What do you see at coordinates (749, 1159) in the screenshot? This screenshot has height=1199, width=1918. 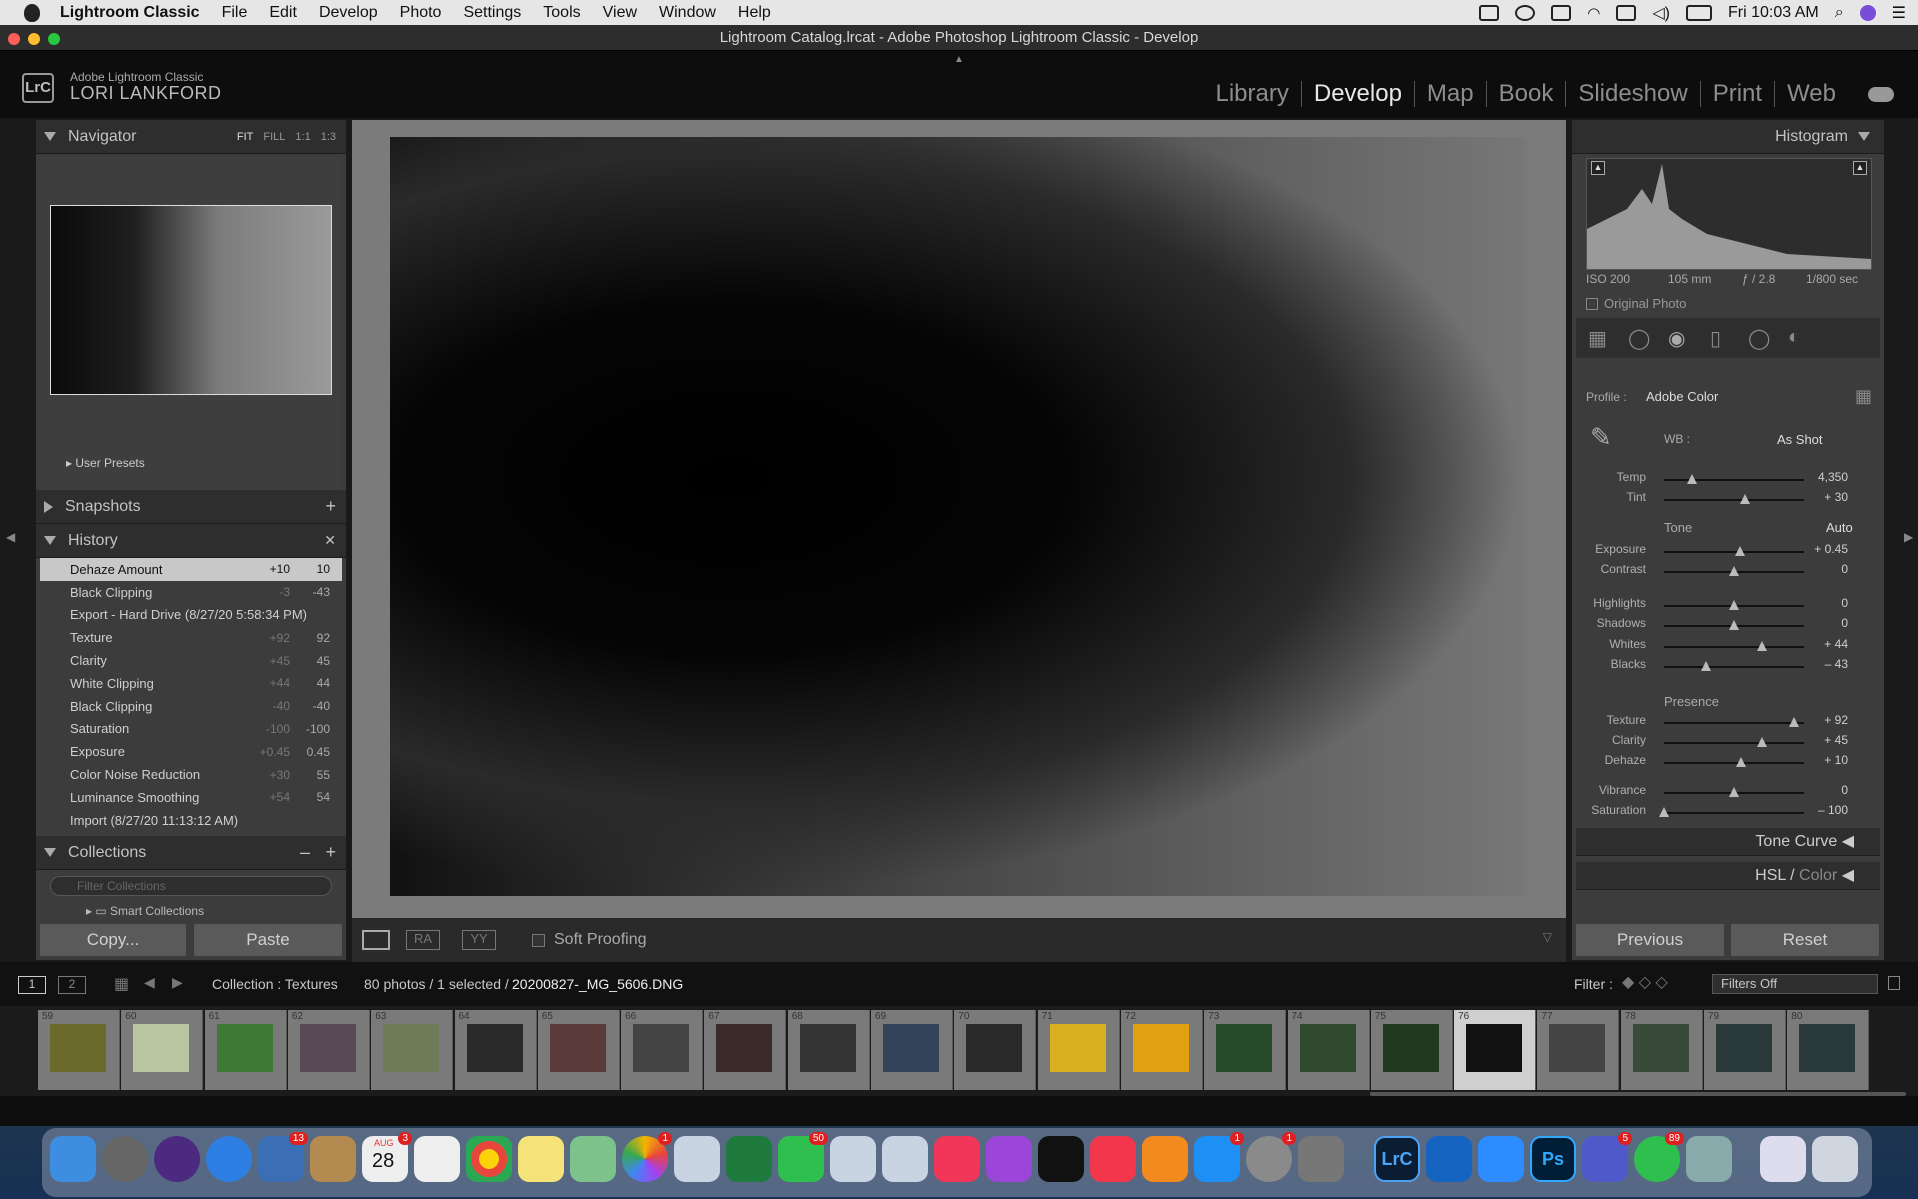 I see `excel-icon` at bounding box center [749, 1159].